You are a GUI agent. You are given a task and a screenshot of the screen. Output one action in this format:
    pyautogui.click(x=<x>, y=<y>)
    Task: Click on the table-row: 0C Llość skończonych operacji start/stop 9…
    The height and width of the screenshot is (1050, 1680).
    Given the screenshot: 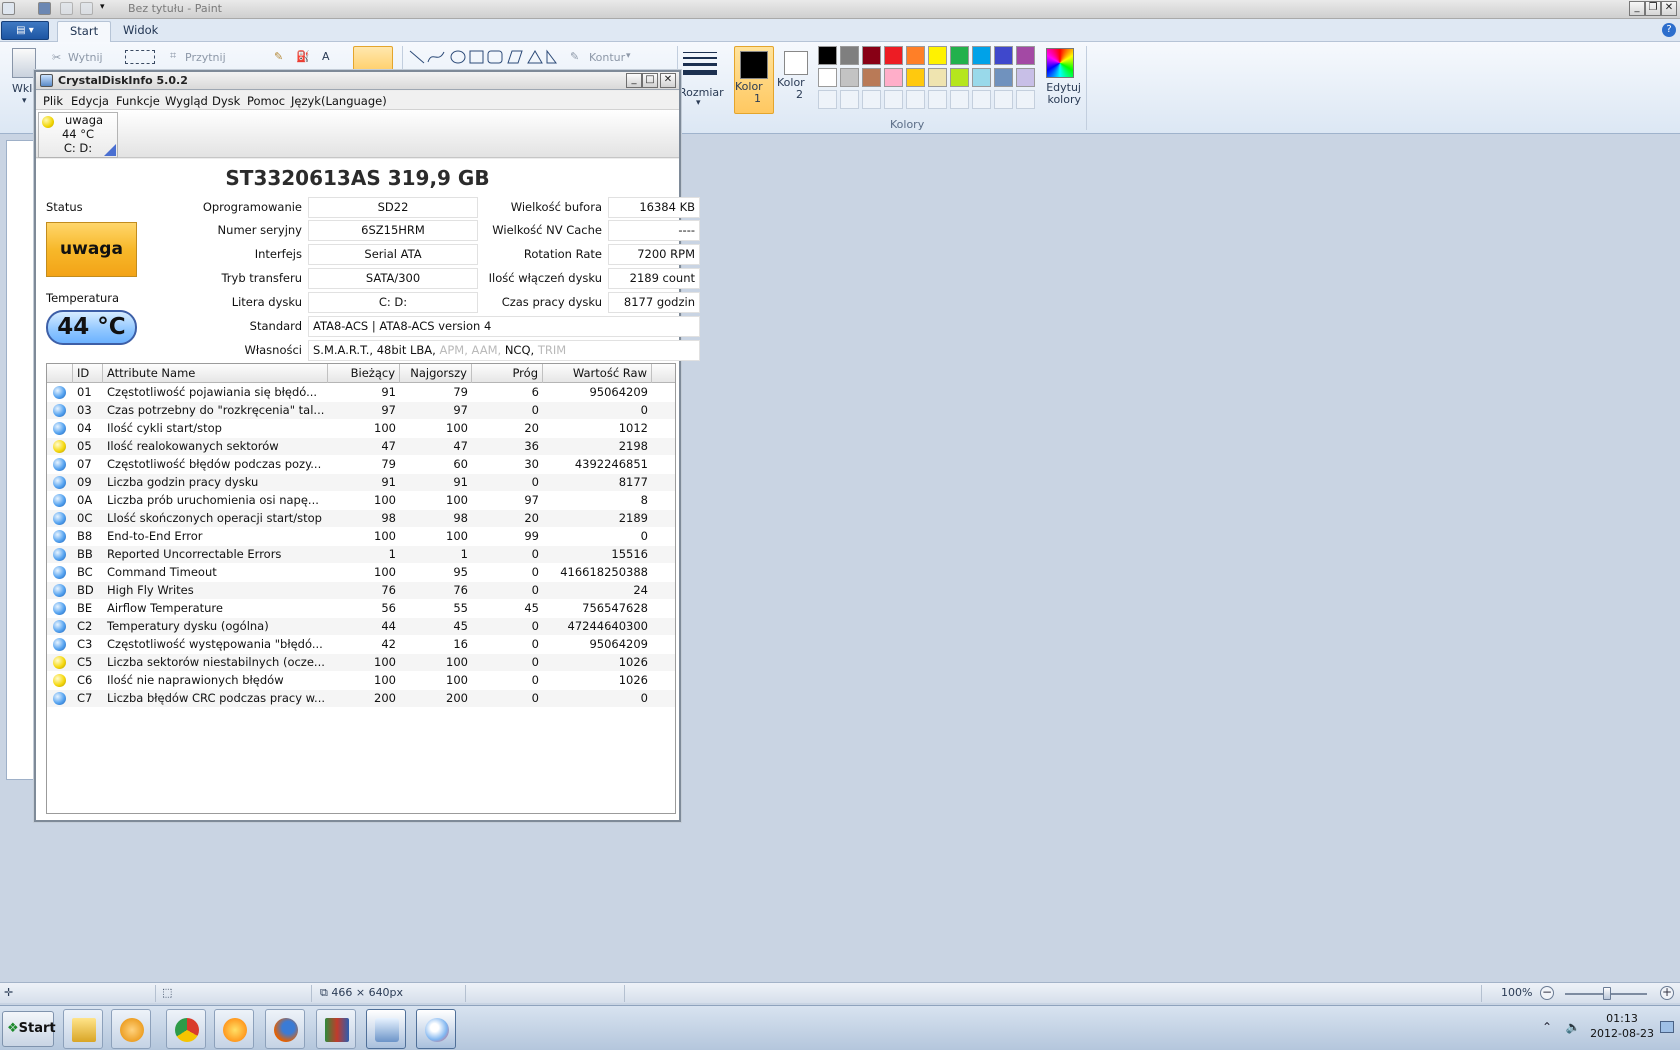 What is the action you would take?
    pyautogui.click(x=361, y=518)
    